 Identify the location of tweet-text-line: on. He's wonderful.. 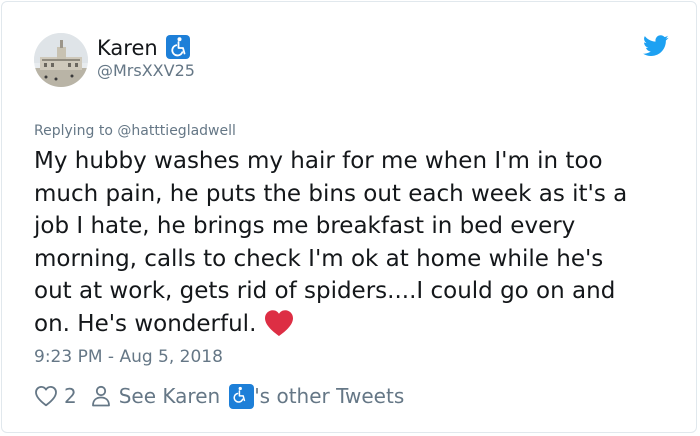
(145, 323).